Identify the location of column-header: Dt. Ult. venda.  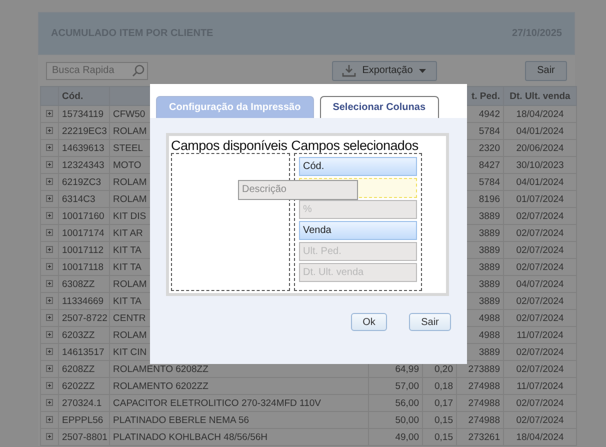
(540, 96).